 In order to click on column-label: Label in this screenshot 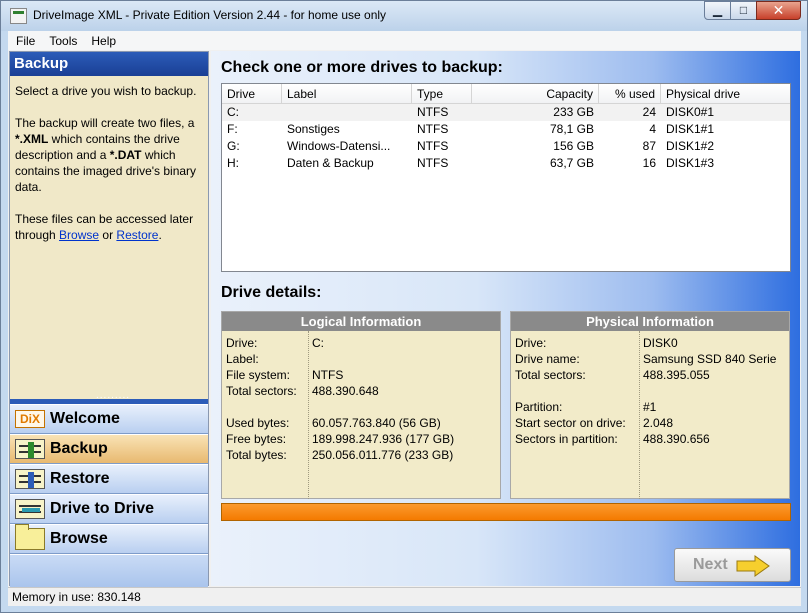, I will do `click(347, 93)`.